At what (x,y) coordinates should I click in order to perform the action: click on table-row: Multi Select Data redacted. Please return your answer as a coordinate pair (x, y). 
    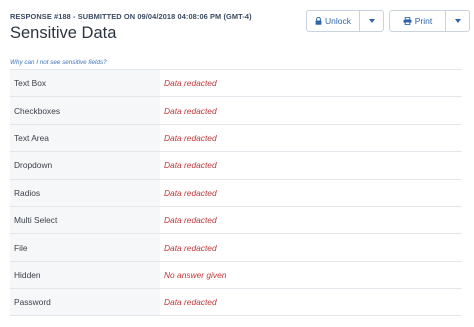
    Looking at the image, I should click on (236, 219).